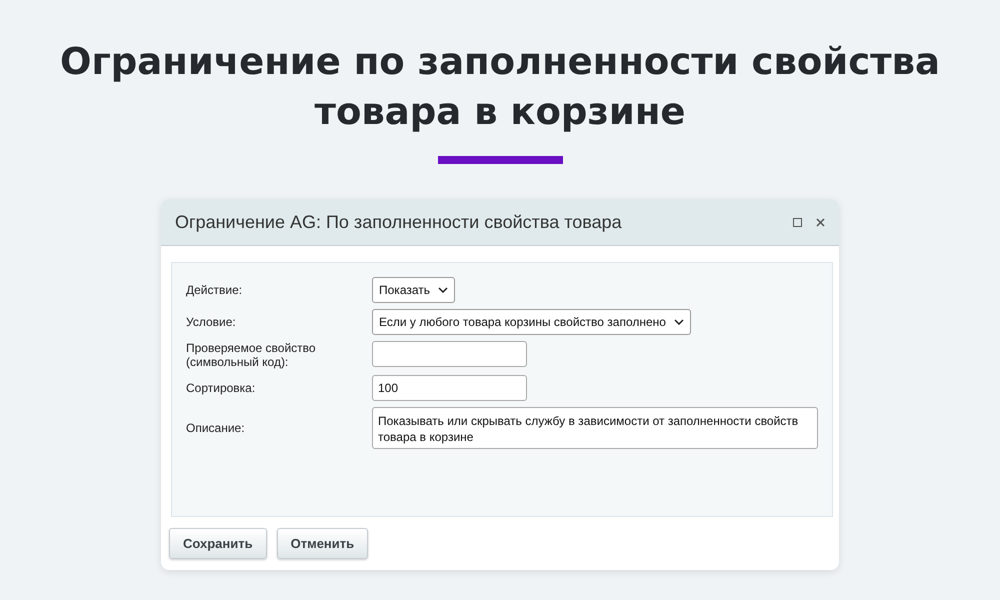 This screenshot has width=1000, height=600. Describe the element at coordinates (531, 322) in the screenshot. I see `dropdown: Если у любого товара корзины свойство заполнено` at that location.